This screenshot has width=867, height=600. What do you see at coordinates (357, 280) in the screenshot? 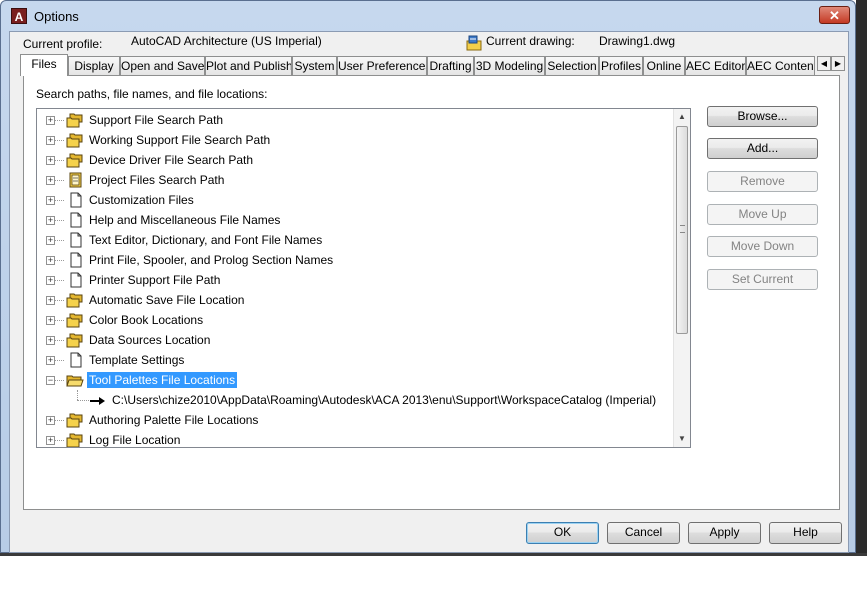
I see `tree-item-printer-support-file-path: + Printer Support File Path` at bounding box center [357, 280].